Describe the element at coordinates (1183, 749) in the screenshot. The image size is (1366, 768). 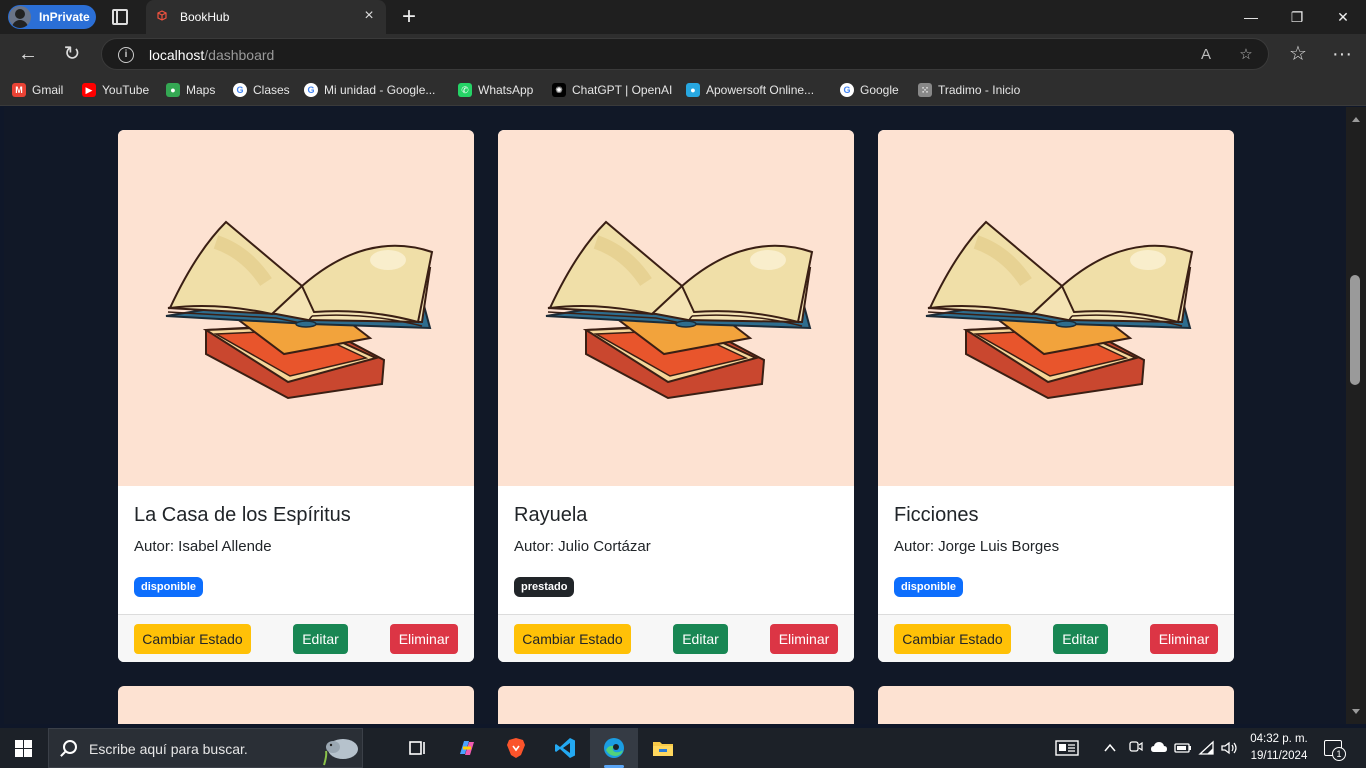
I see `battery-icon` at that location.